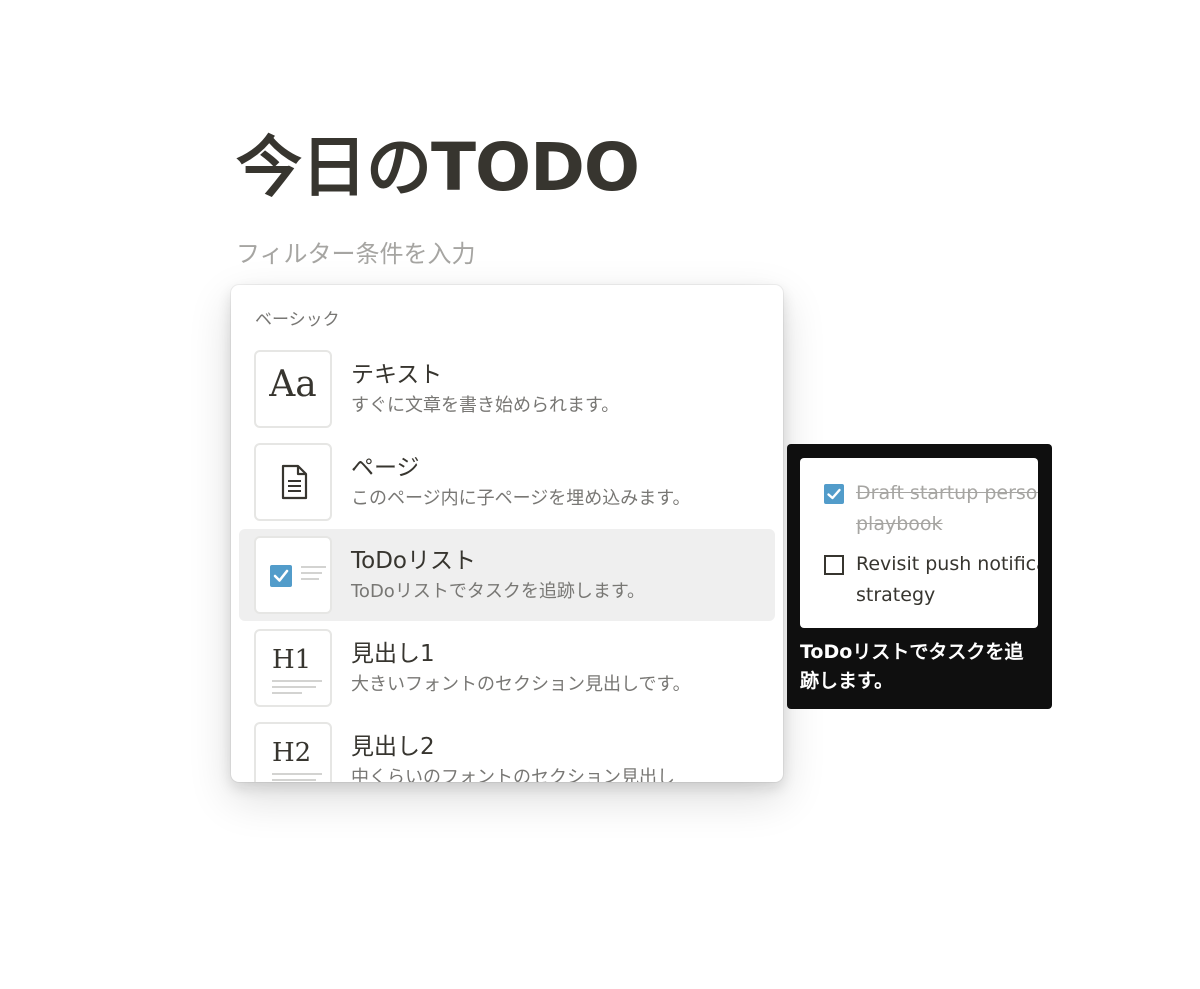  Describe the element at coordinates (385, 468) in the screenshot. I see `menu-item-title: ページ` at that location.